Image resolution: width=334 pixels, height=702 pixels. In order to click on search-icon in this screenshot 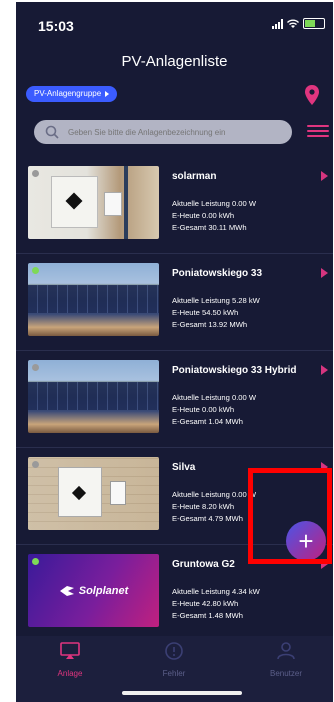, I will do `click(52, 132)`.